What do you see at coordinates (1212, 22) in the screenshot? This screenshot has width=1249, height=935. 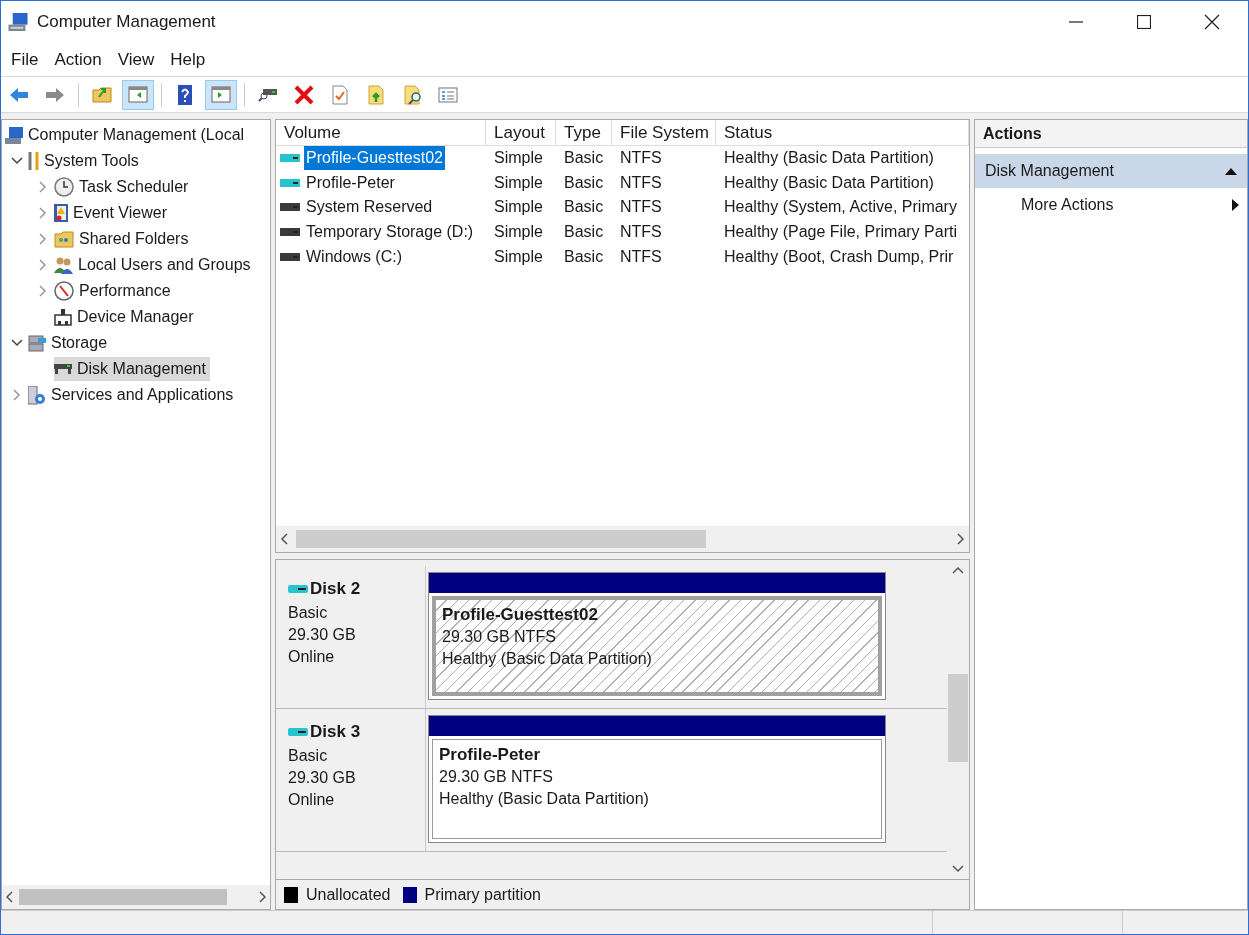 I see `close-icon` at bounding box center [1212, 22].